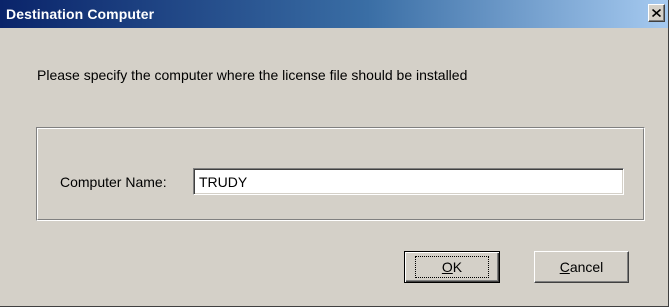 The image size is (669, 307). What do you see at coordinates (408, 181) in the screenshot?
I see `computer-name-input` at bounding box center [408, 181].